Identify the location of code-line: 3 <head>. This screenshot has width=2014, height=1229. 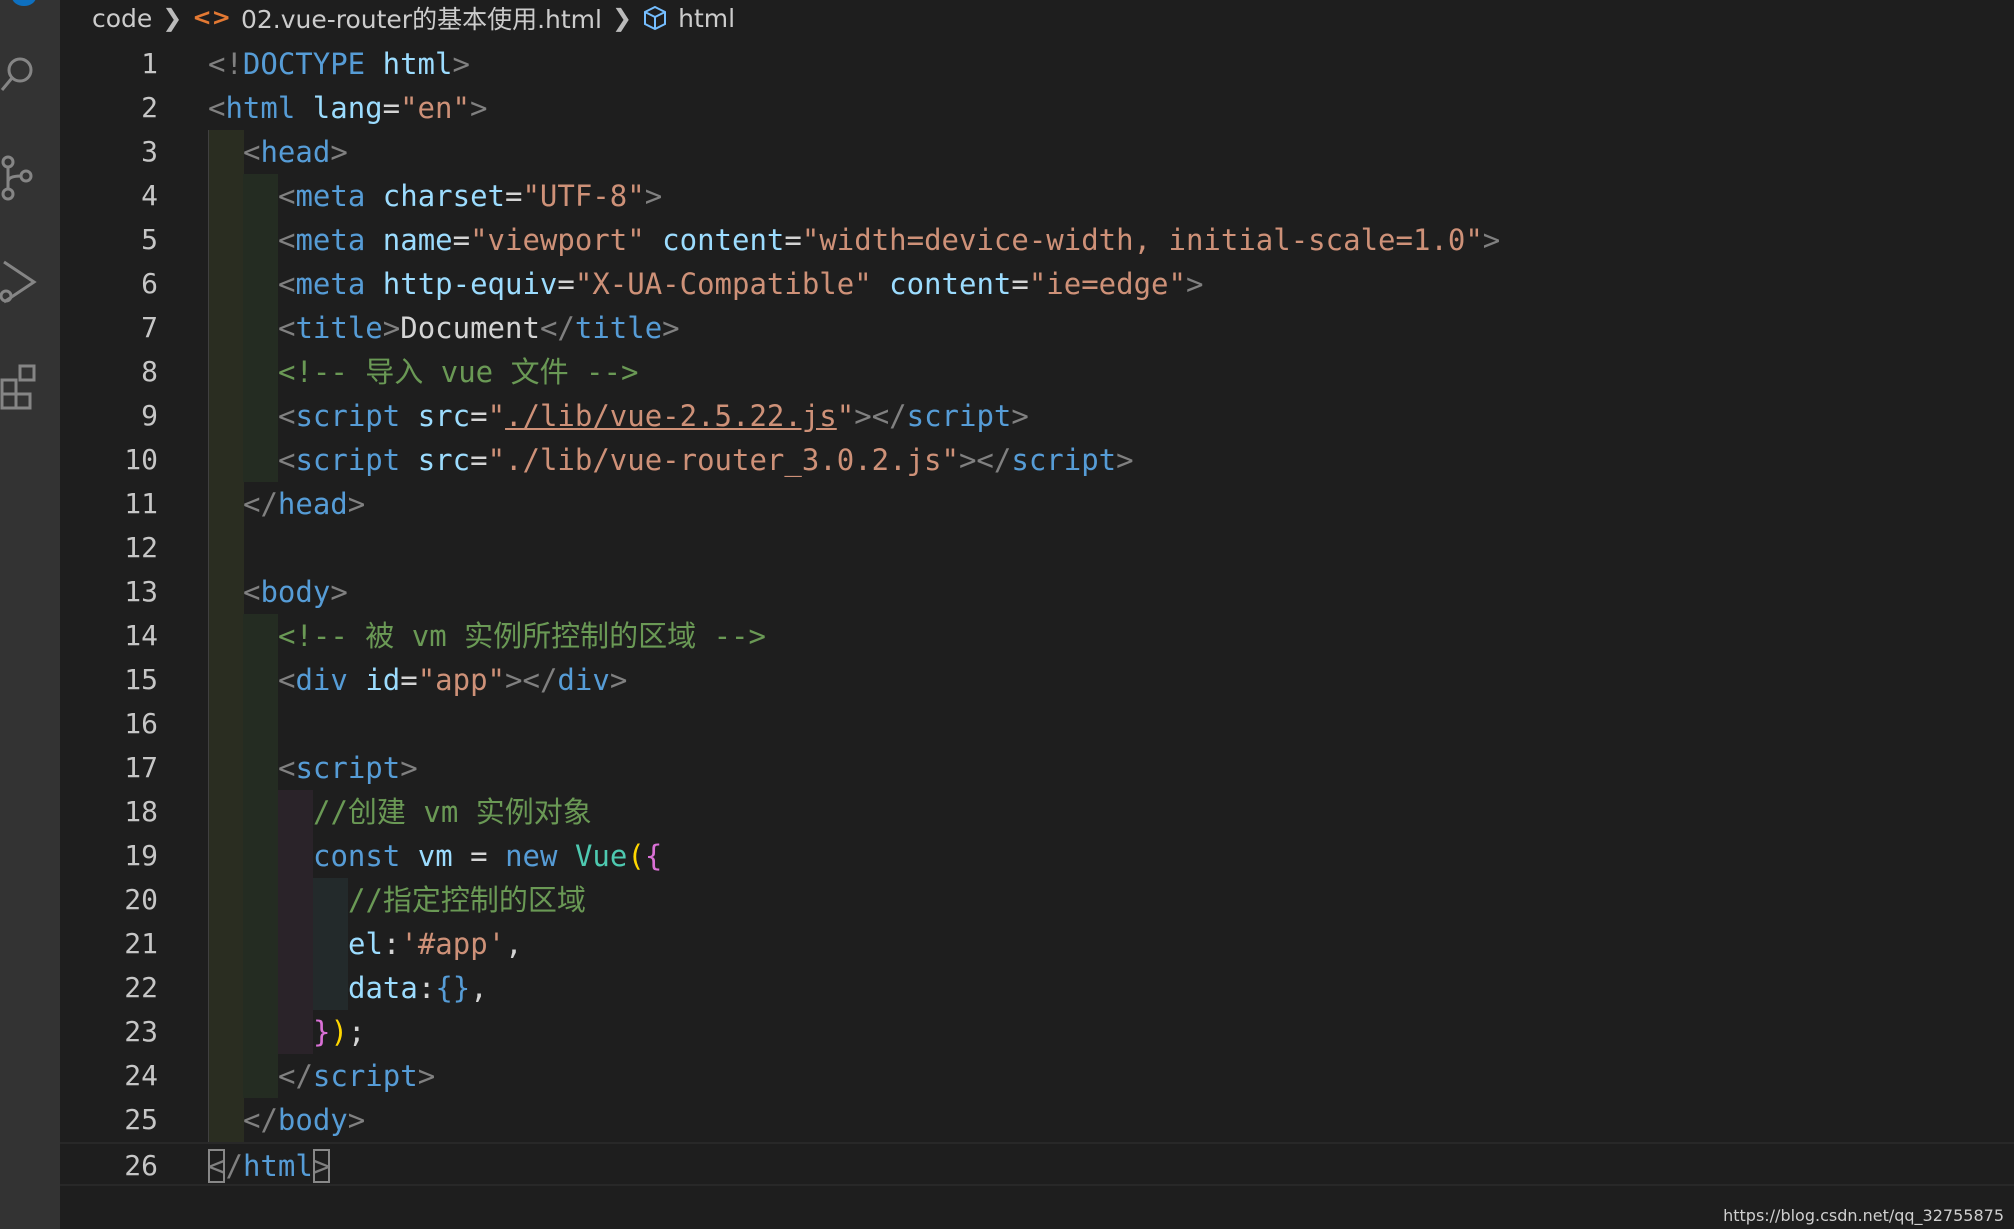
(1037, 152).